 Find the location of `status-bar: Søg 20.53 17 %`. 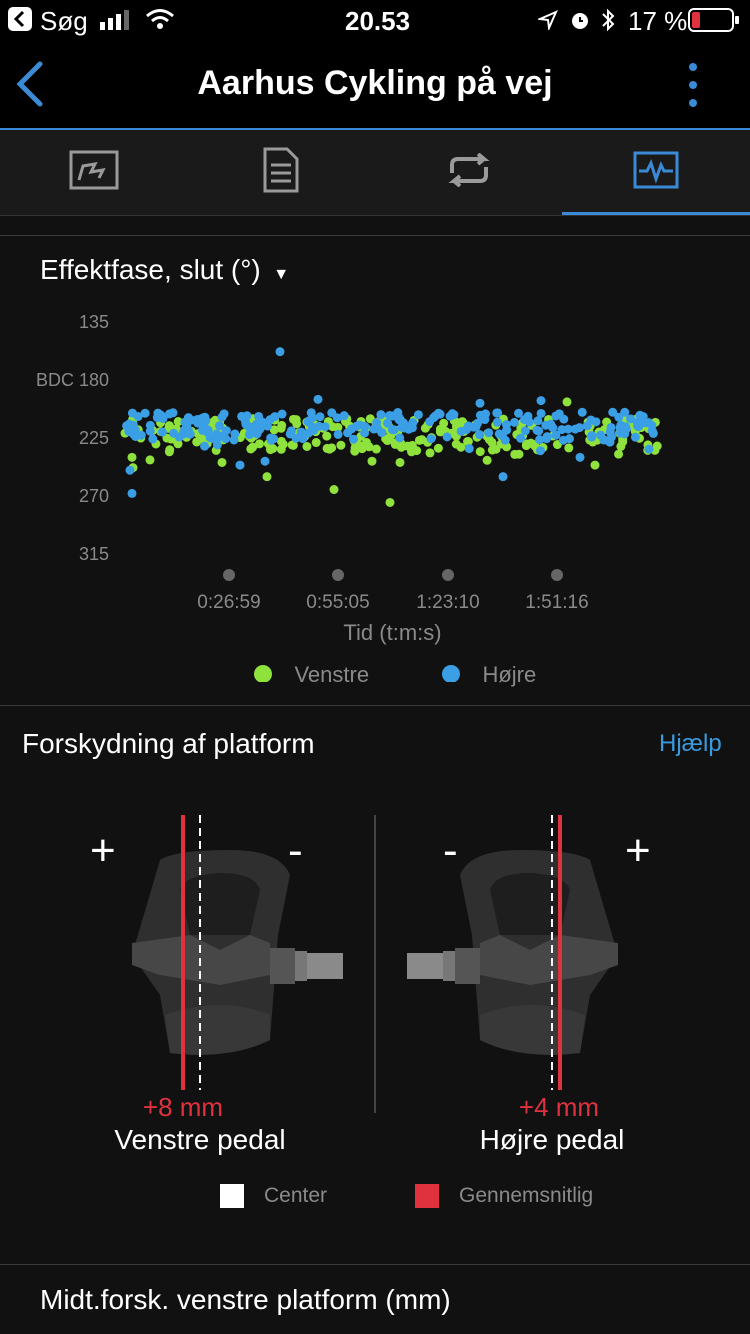

status-bar: Søg 20.53 17 % is located at coordinates (375, 20).